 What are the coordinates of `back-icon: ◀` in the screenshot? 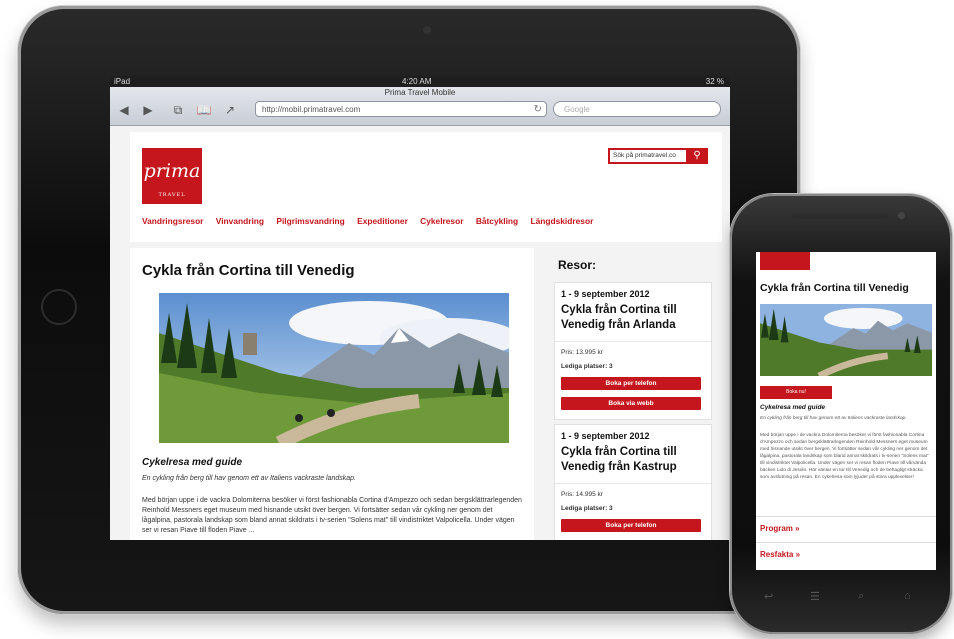 It's located at (124, 110).